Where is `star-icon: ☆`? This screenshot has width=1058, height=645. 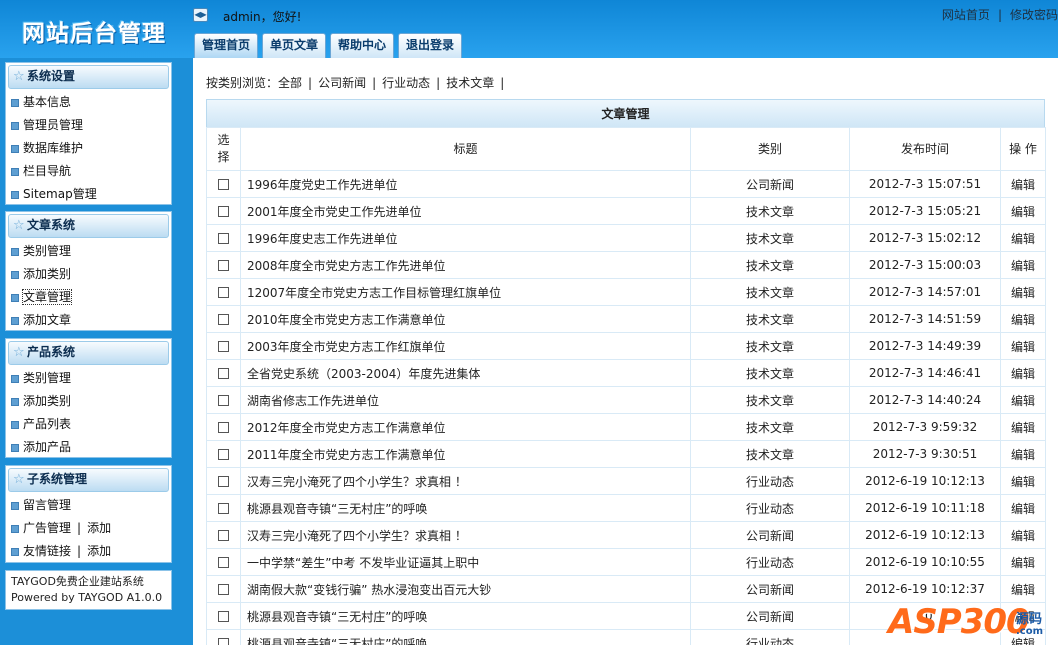
star-icon: ☆ is located at coordinates (19, 225).